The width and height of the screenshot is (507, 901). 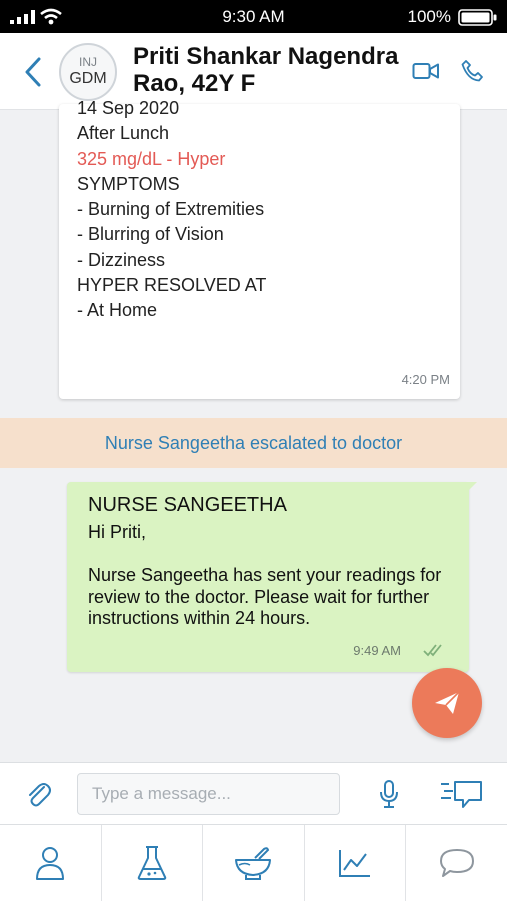 I want to click on status-bar: 9:30 AM 100%, so click(x=253, y=16).